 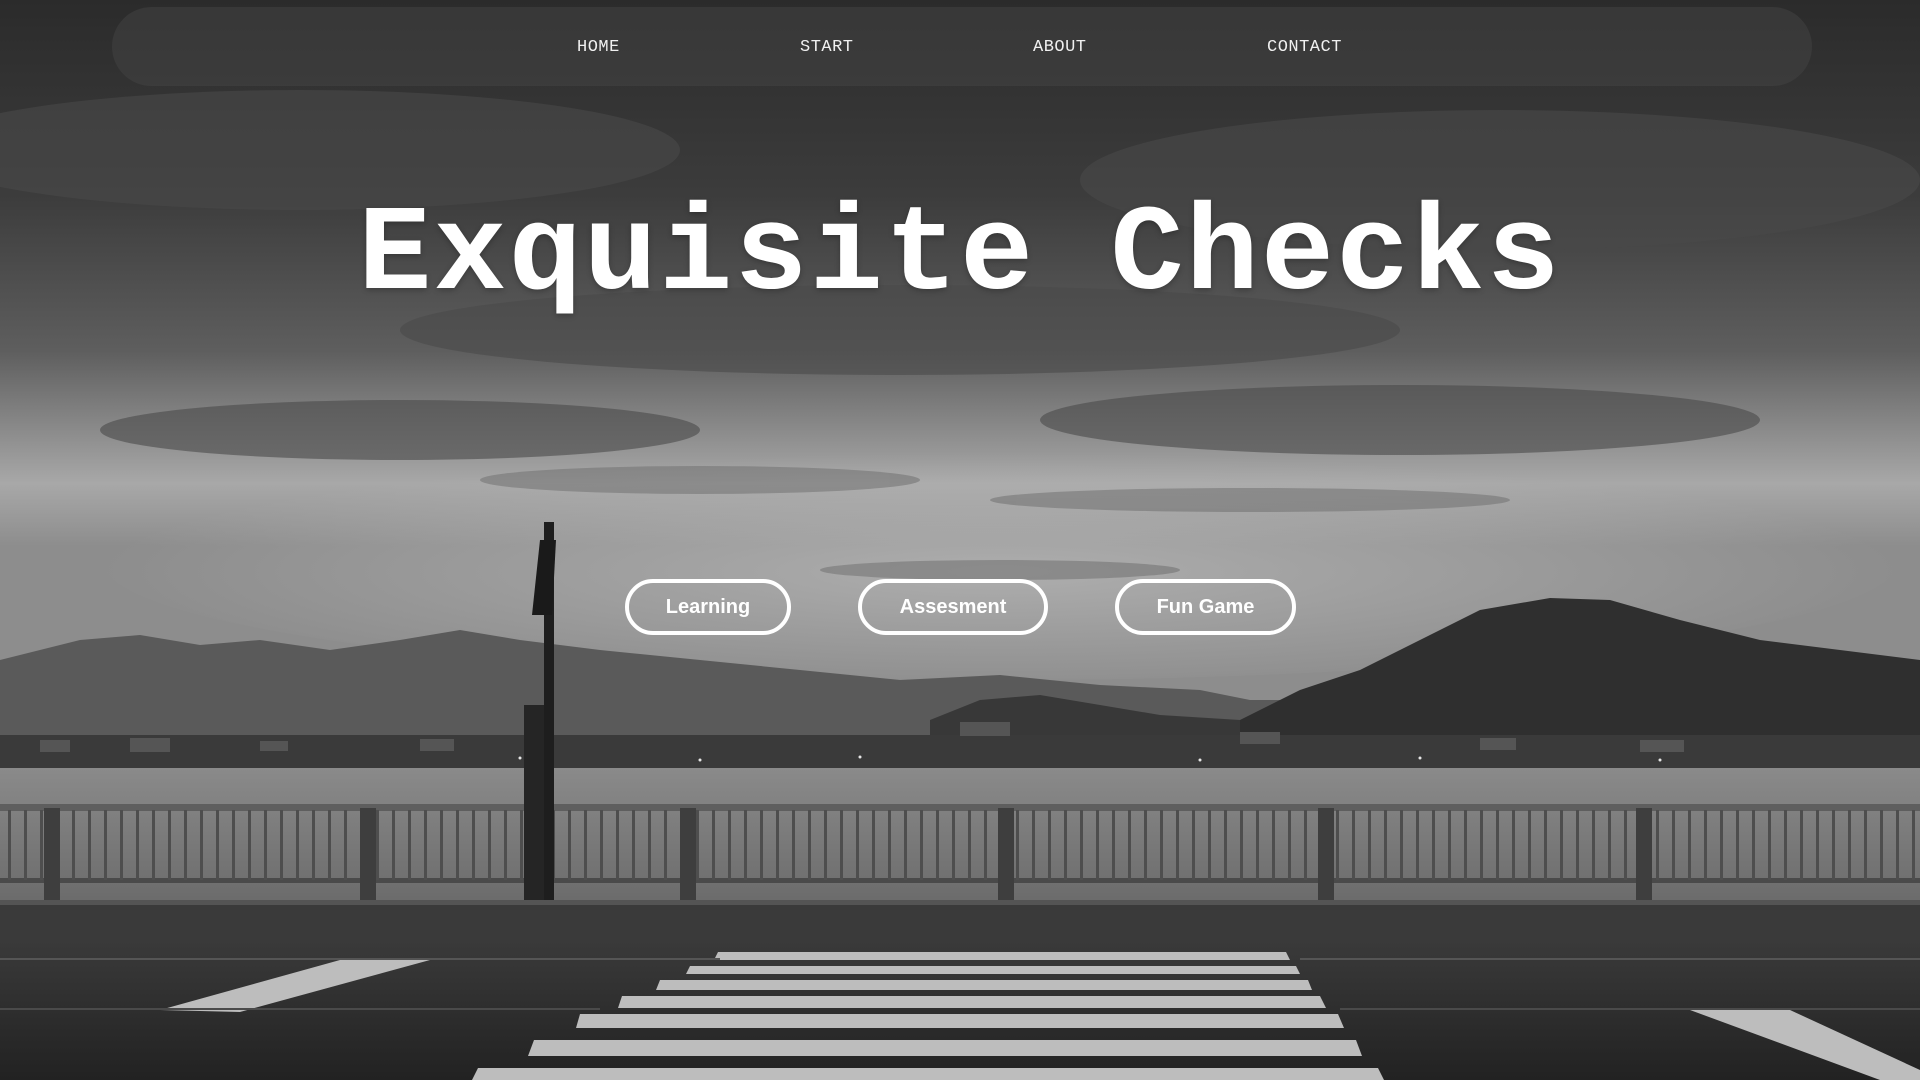 What do you see at coordinates (1205, 607) in the screenshot?
I see `fun-game-button: Fun Game` at bounding box center [1205, 607].